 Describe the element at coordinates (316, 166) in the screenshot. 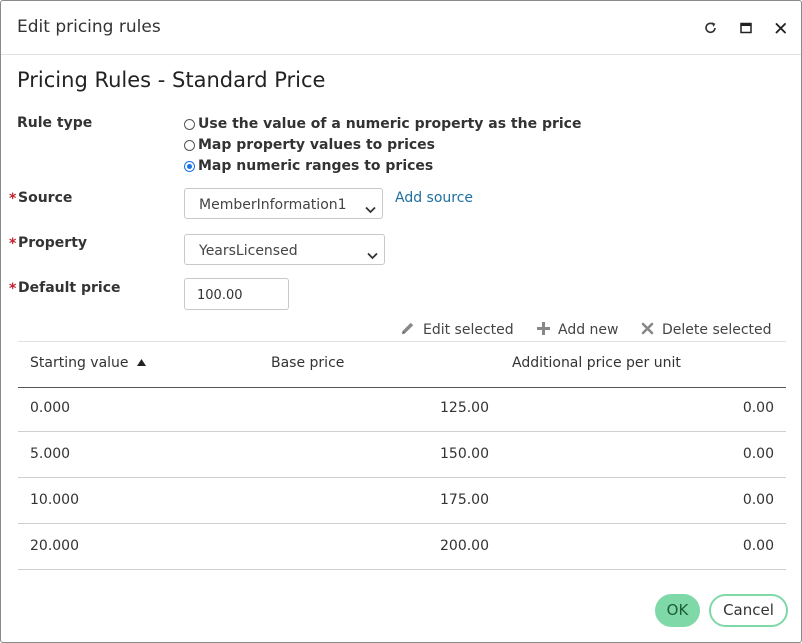

I see `radio-label: Map numeric ranges to prices` at that location.